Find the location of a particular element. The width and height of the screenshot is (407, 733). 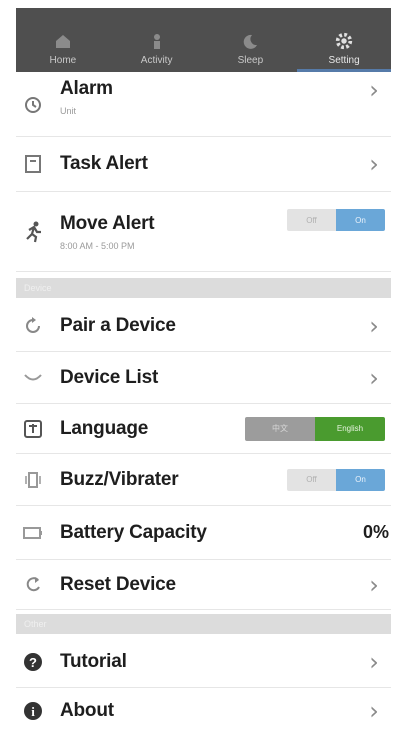

battery-label: Battery Capacity is located at coordinates (133, 532).